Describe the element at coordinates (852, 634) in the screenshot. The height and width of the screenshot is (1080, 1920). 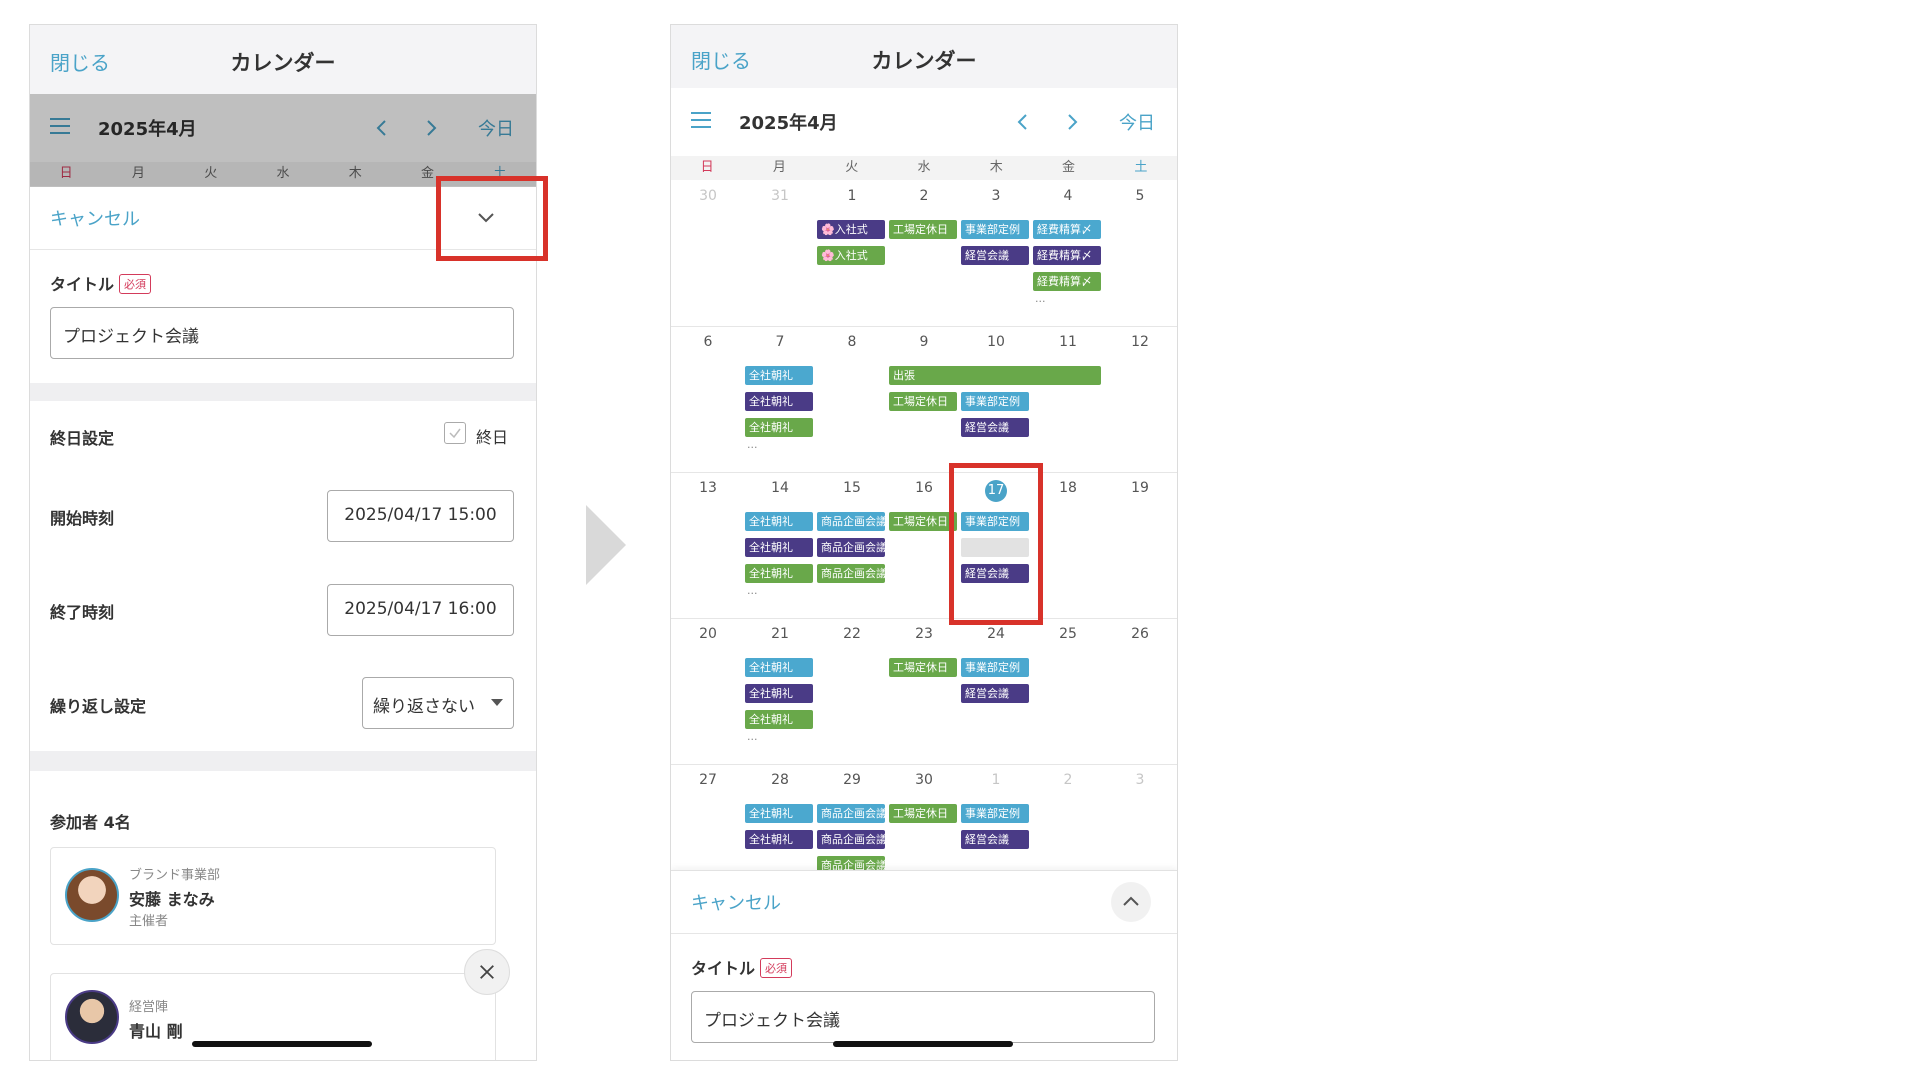
I see `day-number: 22` at that location.